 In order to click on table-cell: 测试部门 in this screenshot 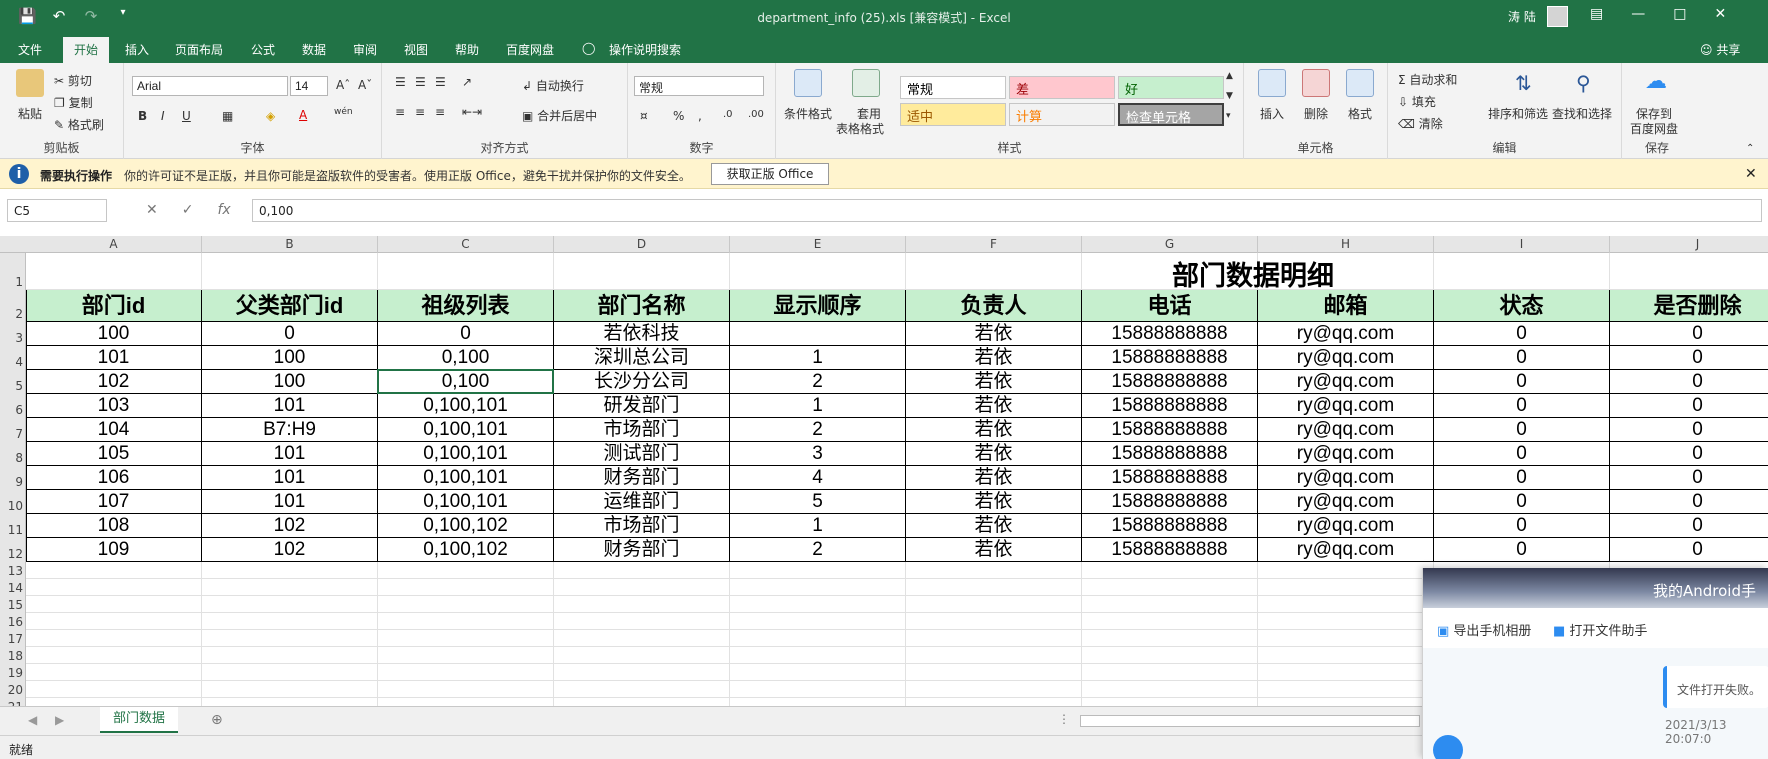, I will do `click(642, 454)`.